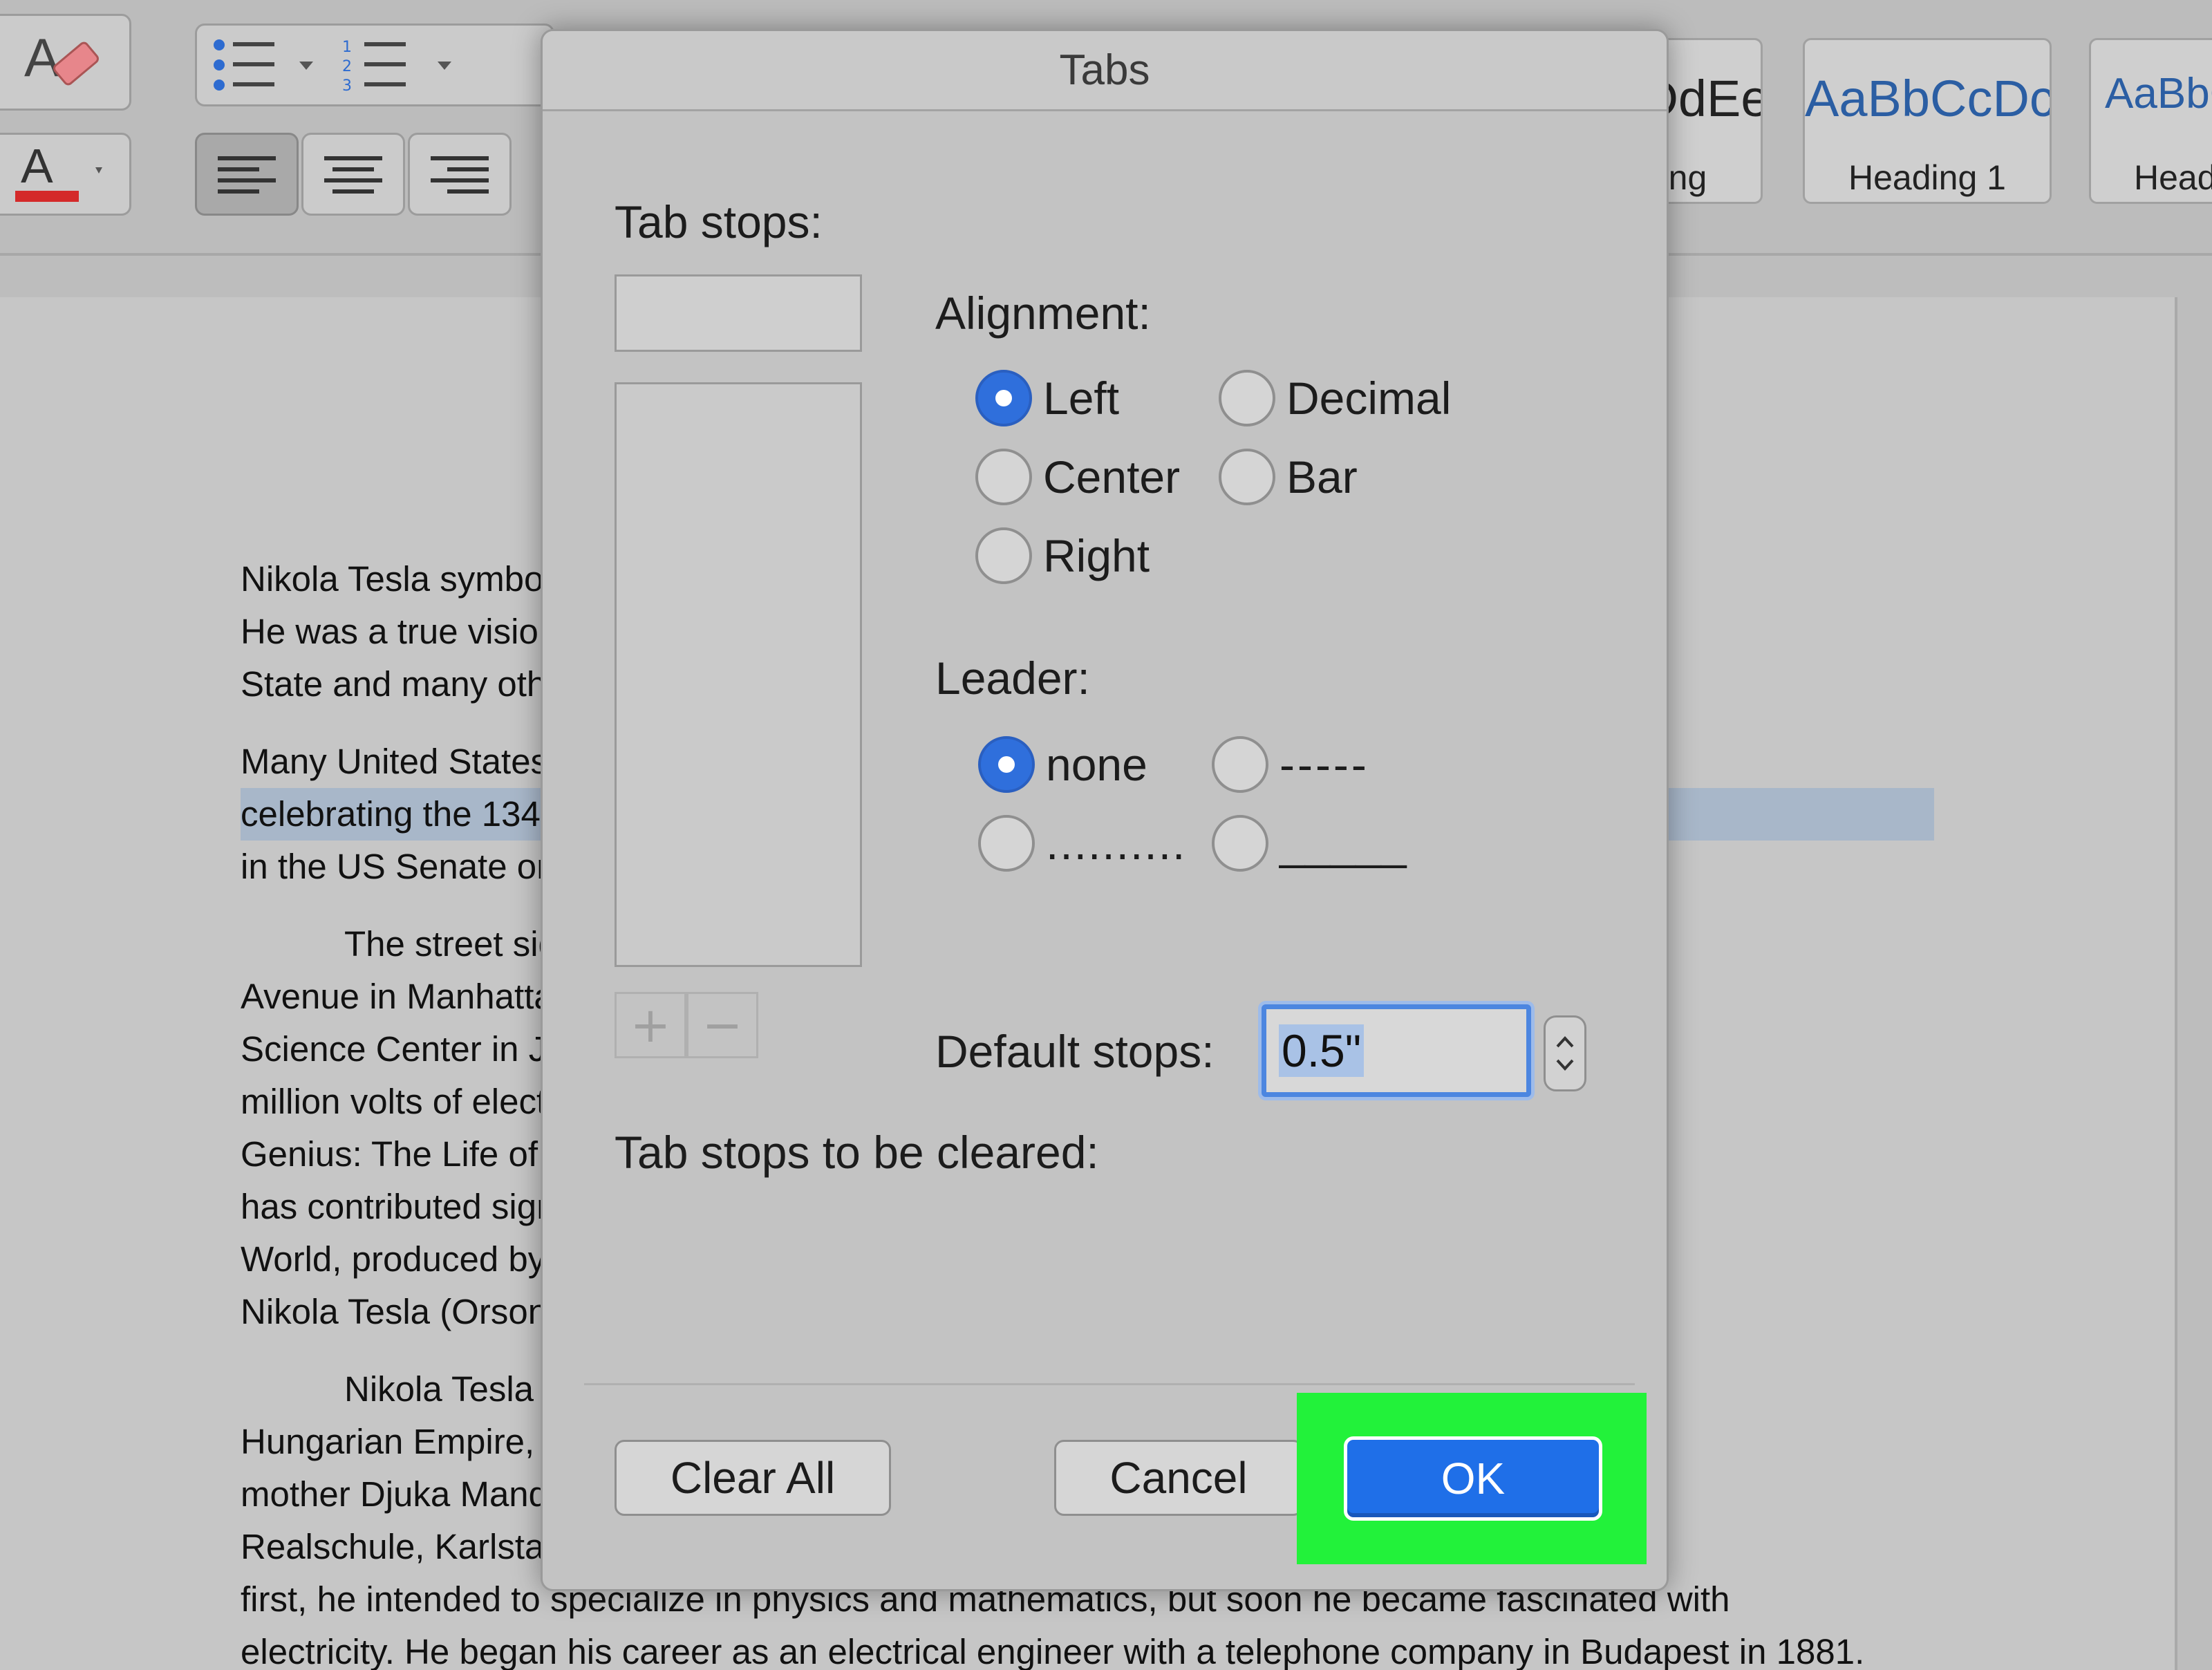 The image size is (2212, 1670). What do you see at coordinates (1096, 764) in the screenshot?
I see `radio-label: none` at bounding box center [1096, 764].